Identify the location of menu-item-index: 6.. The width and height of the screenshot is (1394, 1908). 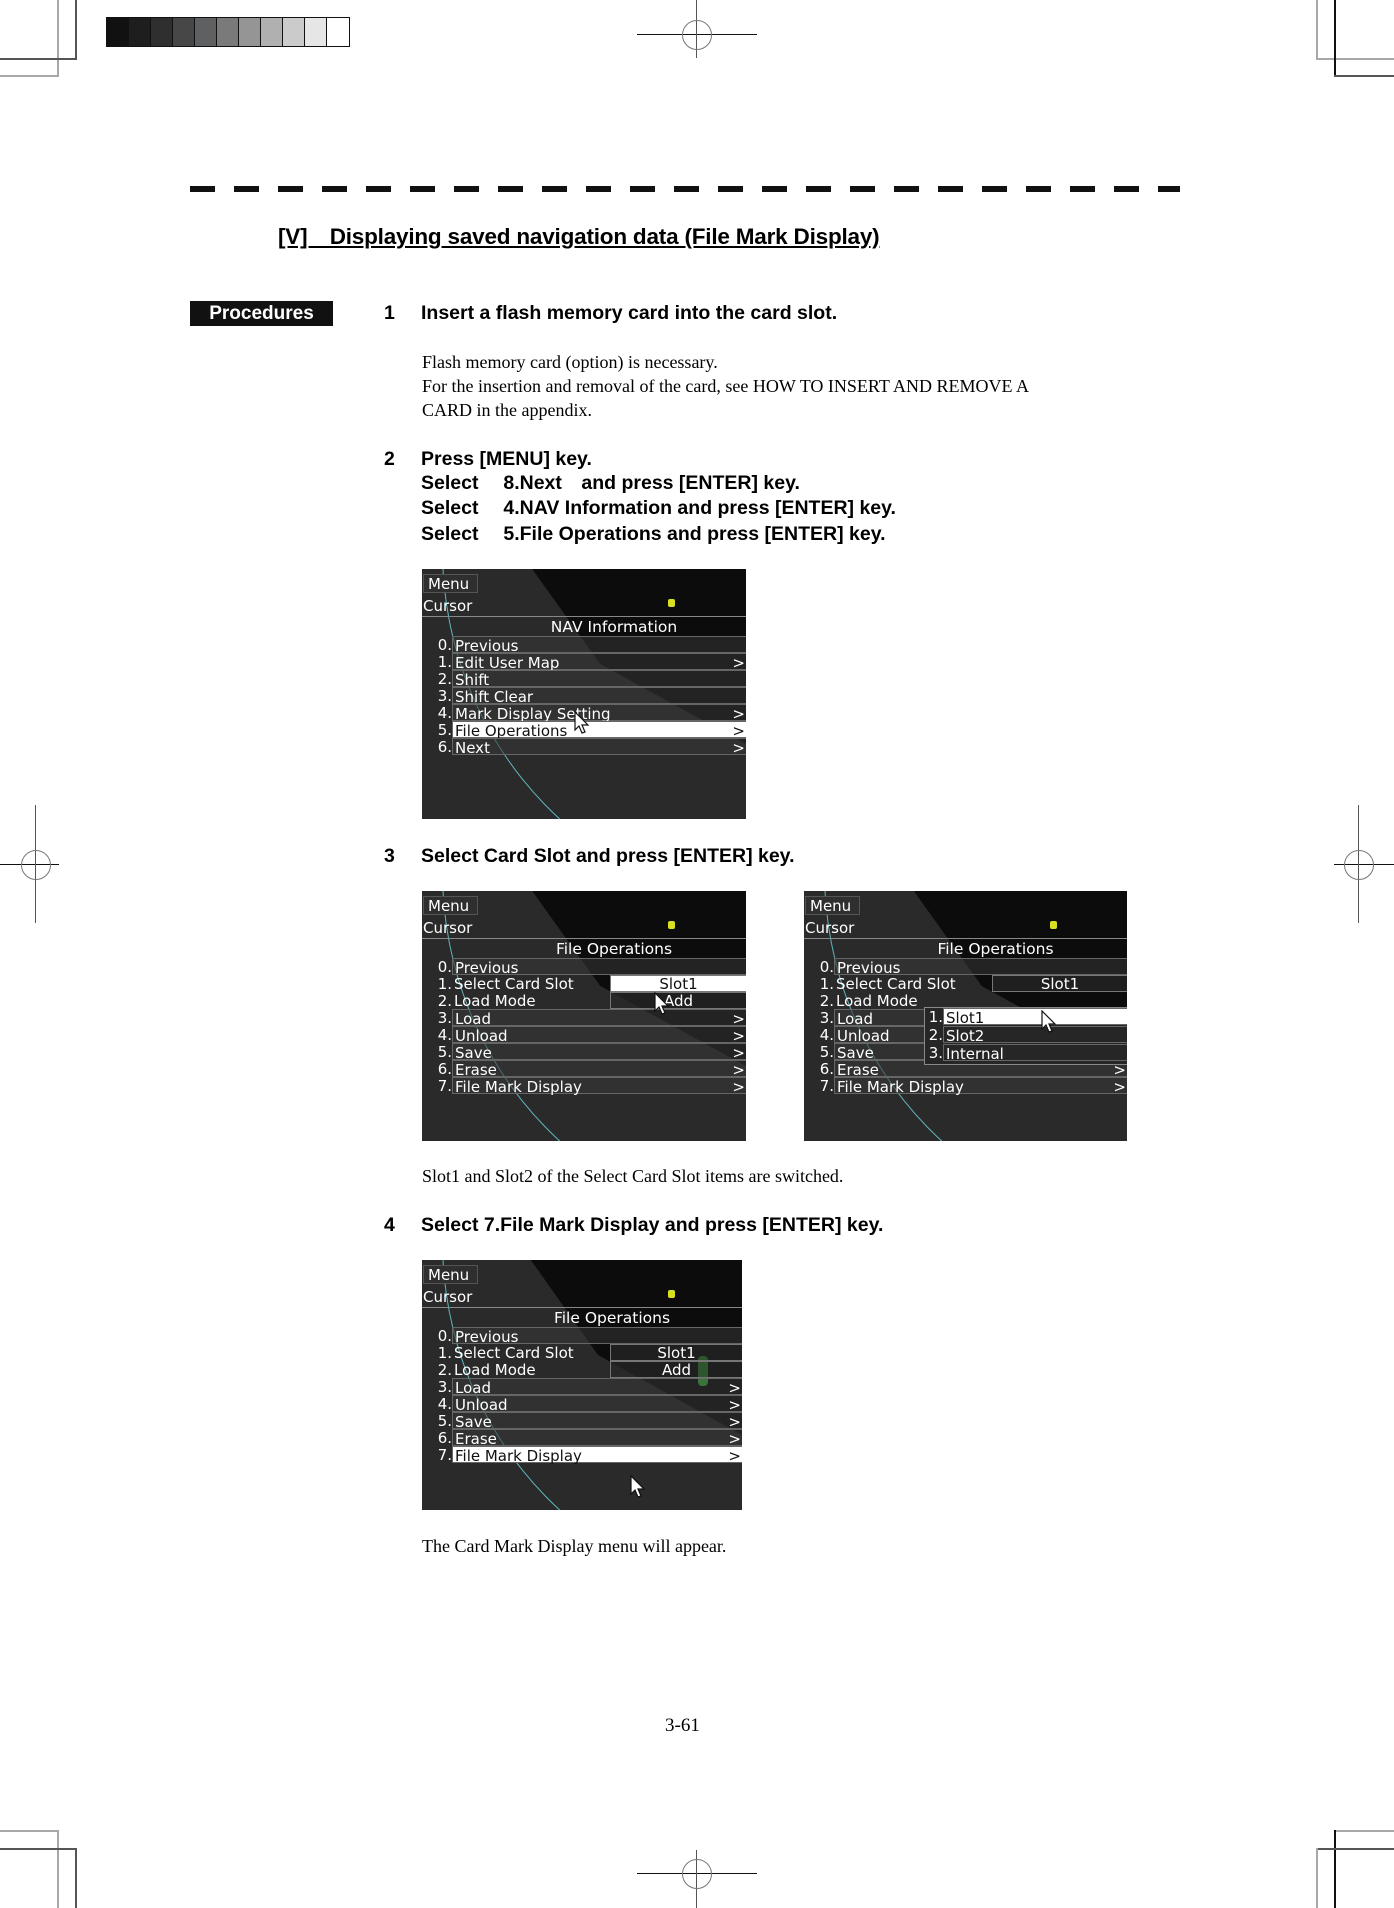
(444, 1069).